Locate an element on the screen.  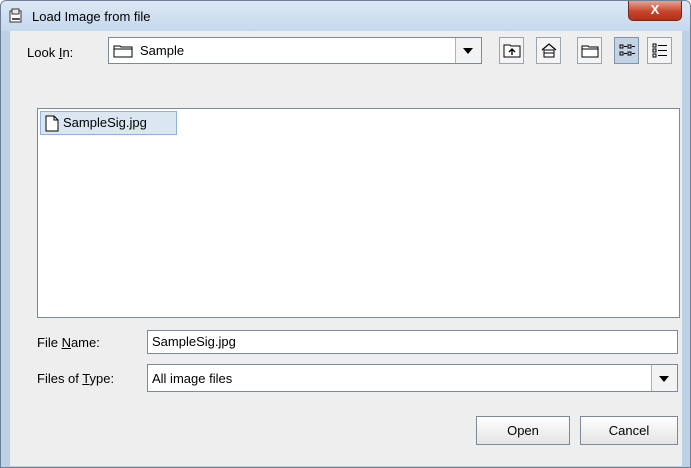
file-type-value: All image files is located at coordinates (192, 378).